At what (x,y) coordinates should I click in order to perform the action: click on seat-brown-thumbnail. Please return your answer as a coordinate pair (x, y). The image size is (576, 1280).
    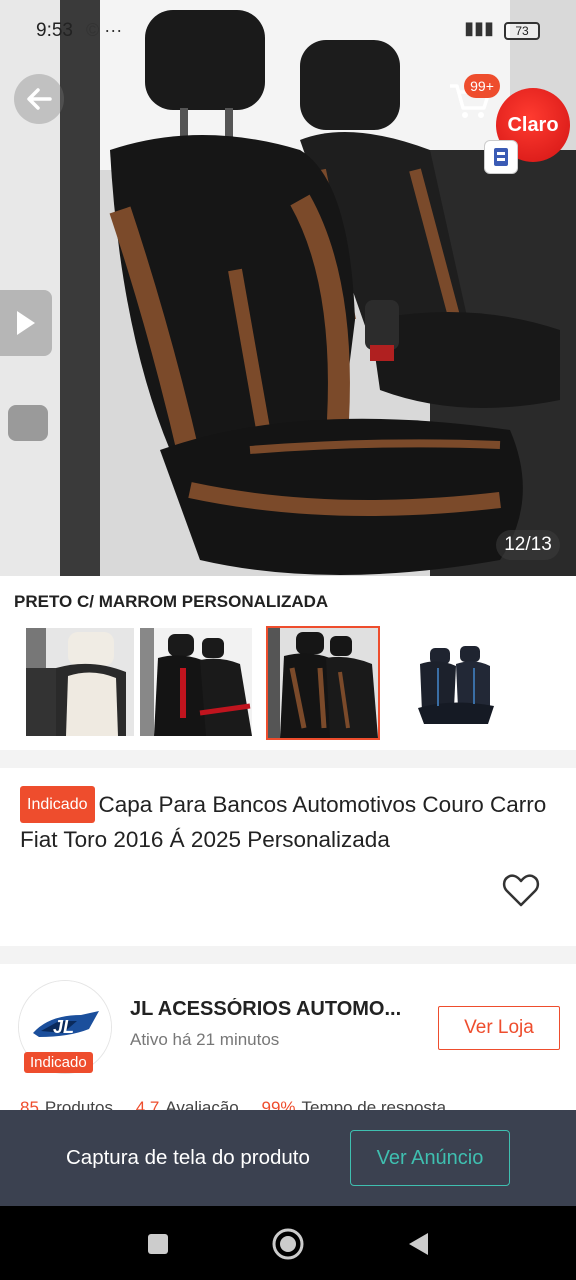
    Looking at the image, I should click on (323, 683).